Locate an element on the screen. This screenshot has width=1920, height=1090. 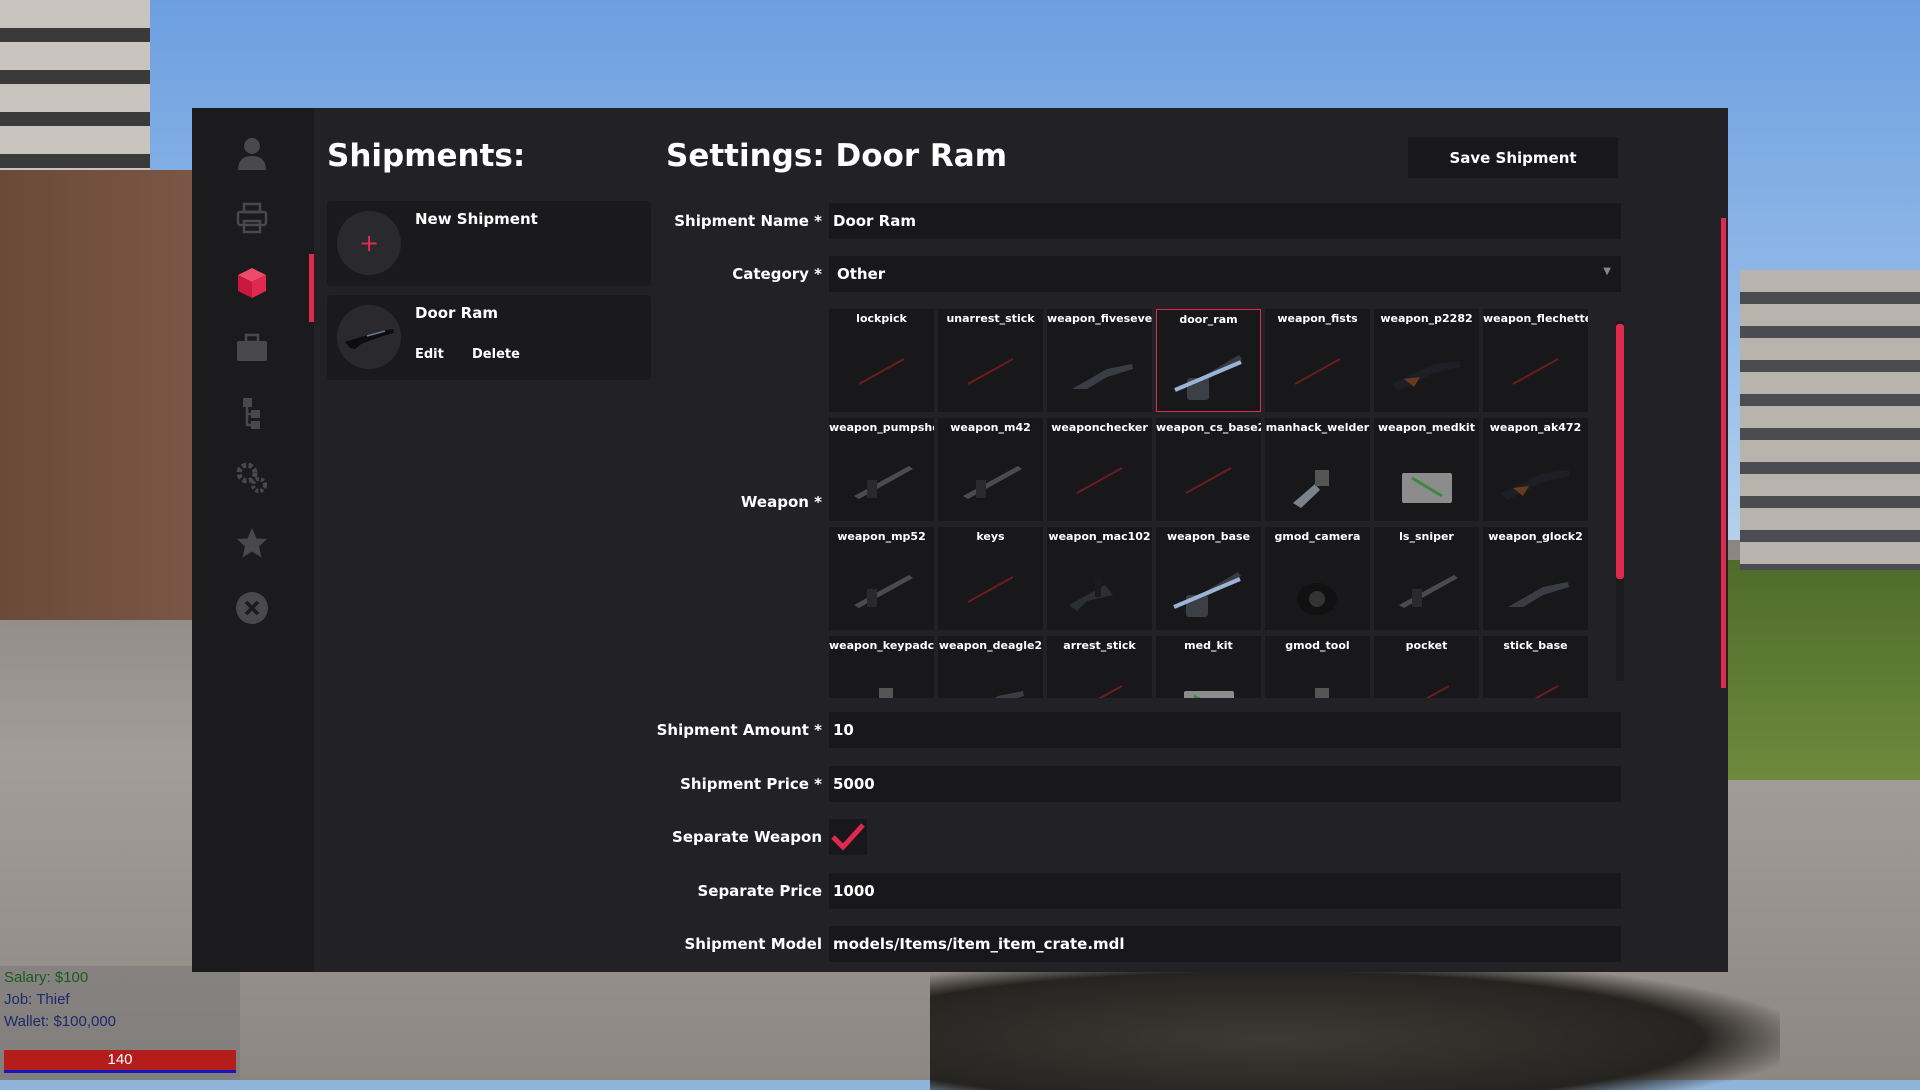
weapon-option-label: weapon_base is located at coordinates (1208, 536).